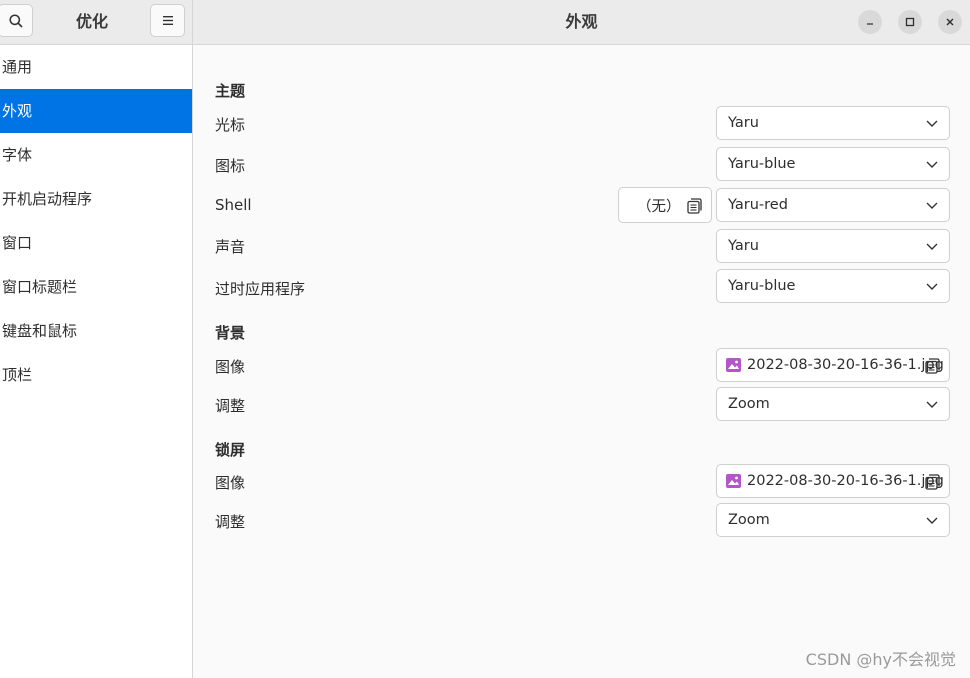 The height and width of the screenshot is (678, 970). I want to click on sidebar-item-top-bar: 顶栏, so click(96, 375).